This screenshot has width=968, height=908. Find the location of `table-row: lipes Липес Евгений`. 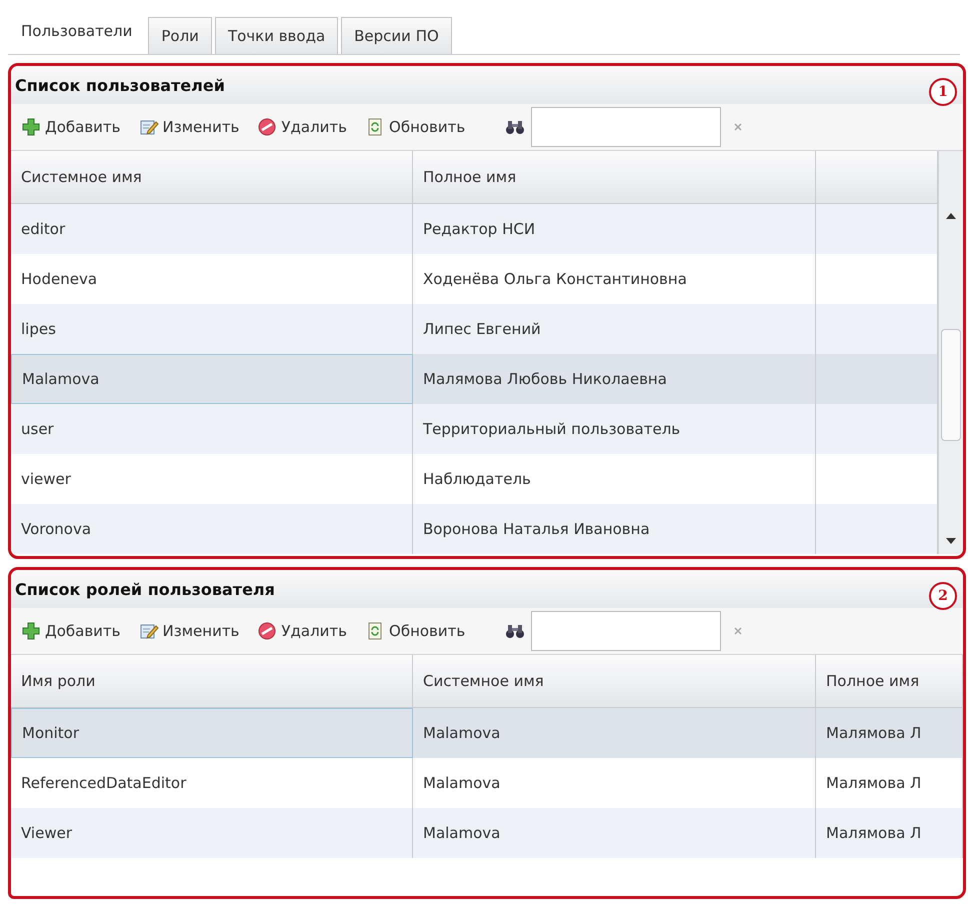

table-row: lipes Липес Евгений is located at coordinates (474, 329).